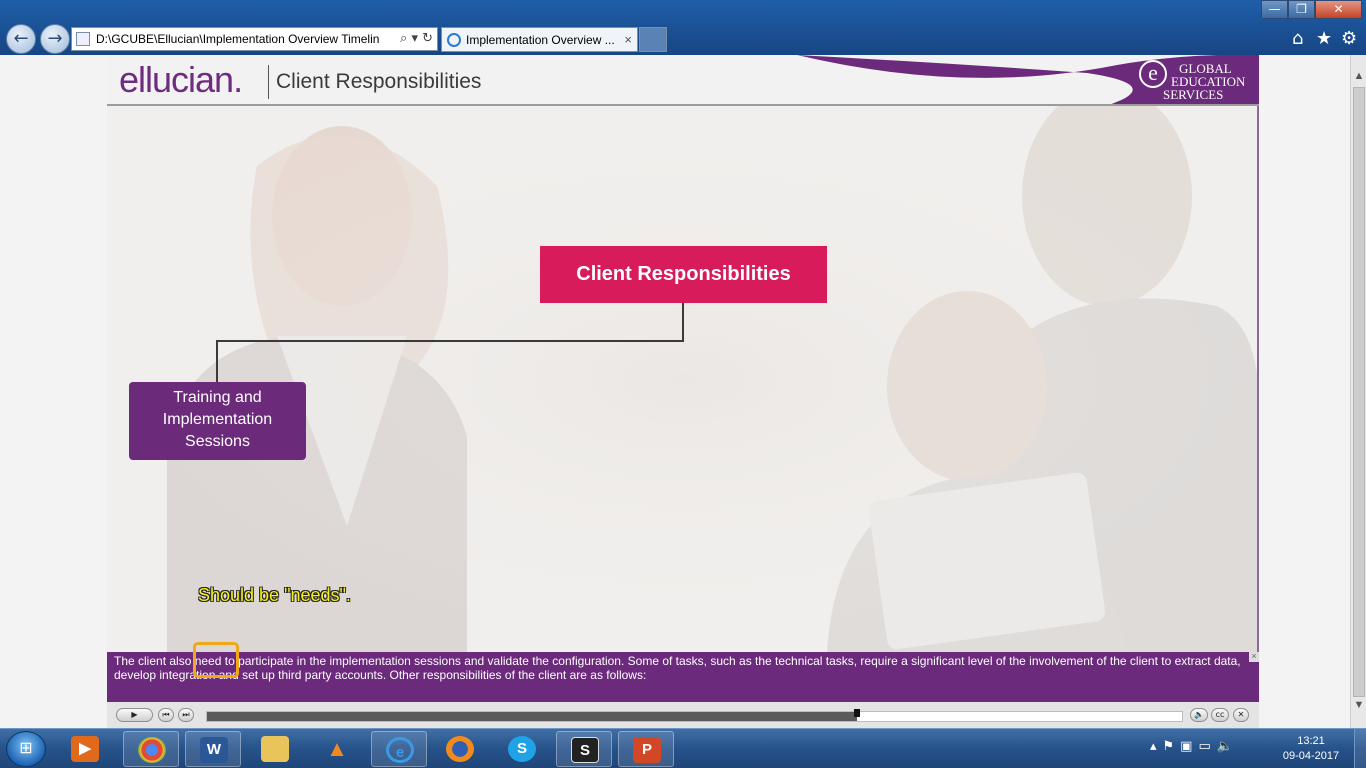 The image size is (1366, 768). Describe the element at coordinates (1311, 749) in the screenshot. I see `system-clock: 13:21 09-04-2017` at that location.